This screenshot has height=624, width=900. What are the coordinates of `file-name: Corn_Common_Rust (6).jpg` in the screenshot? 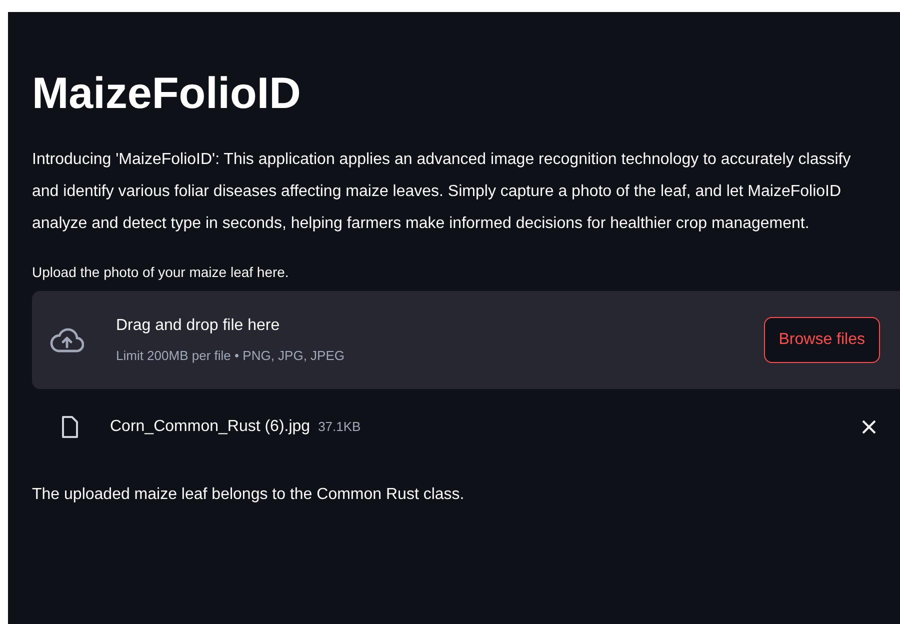 It's located at (210, 427).